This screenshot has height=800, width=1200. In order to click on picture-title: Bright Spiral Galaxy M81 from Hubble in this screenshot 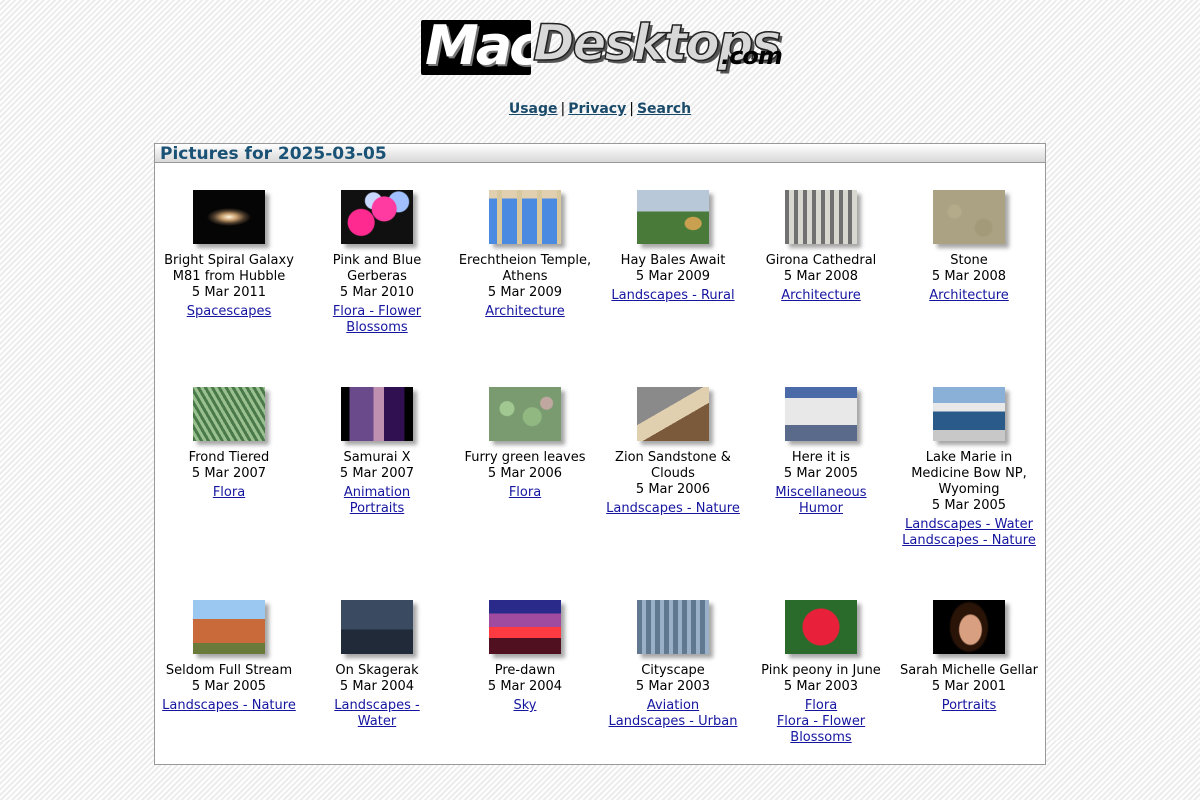, I will do `click(229, 268)`.